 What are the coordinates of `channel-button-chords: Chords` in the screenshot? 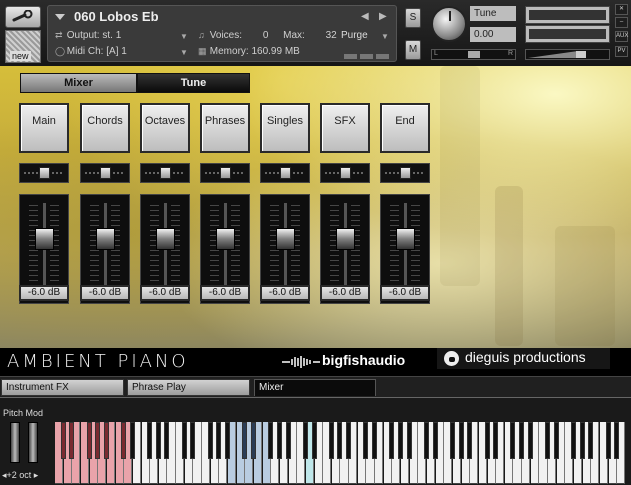 It's located at (105, 128).